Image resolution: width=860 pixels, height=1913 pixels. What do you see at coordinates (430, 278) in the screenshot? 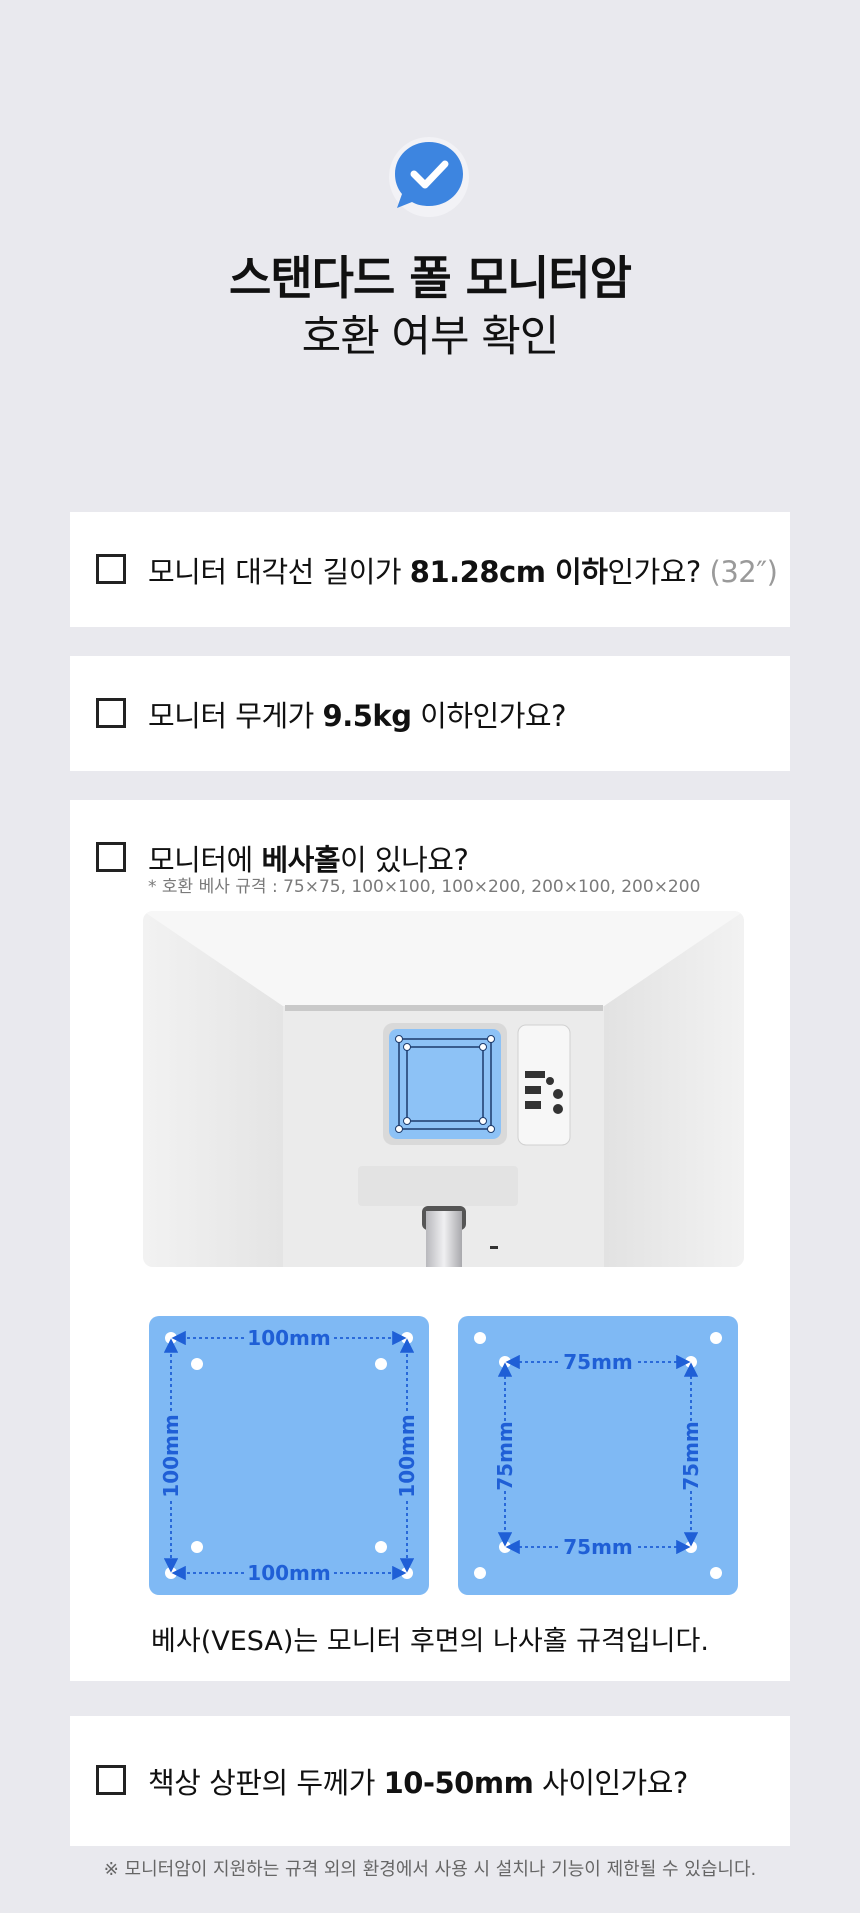
I see `page-title: 스탠다드 폴 모니터암` at bounding box center [430, 278].